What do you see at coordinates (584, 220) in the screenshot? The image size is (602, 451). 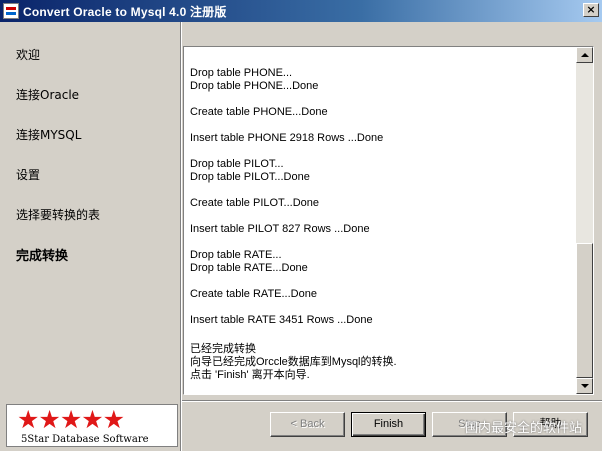 I see `log-scrollbar` at bounding box center [584, 220].